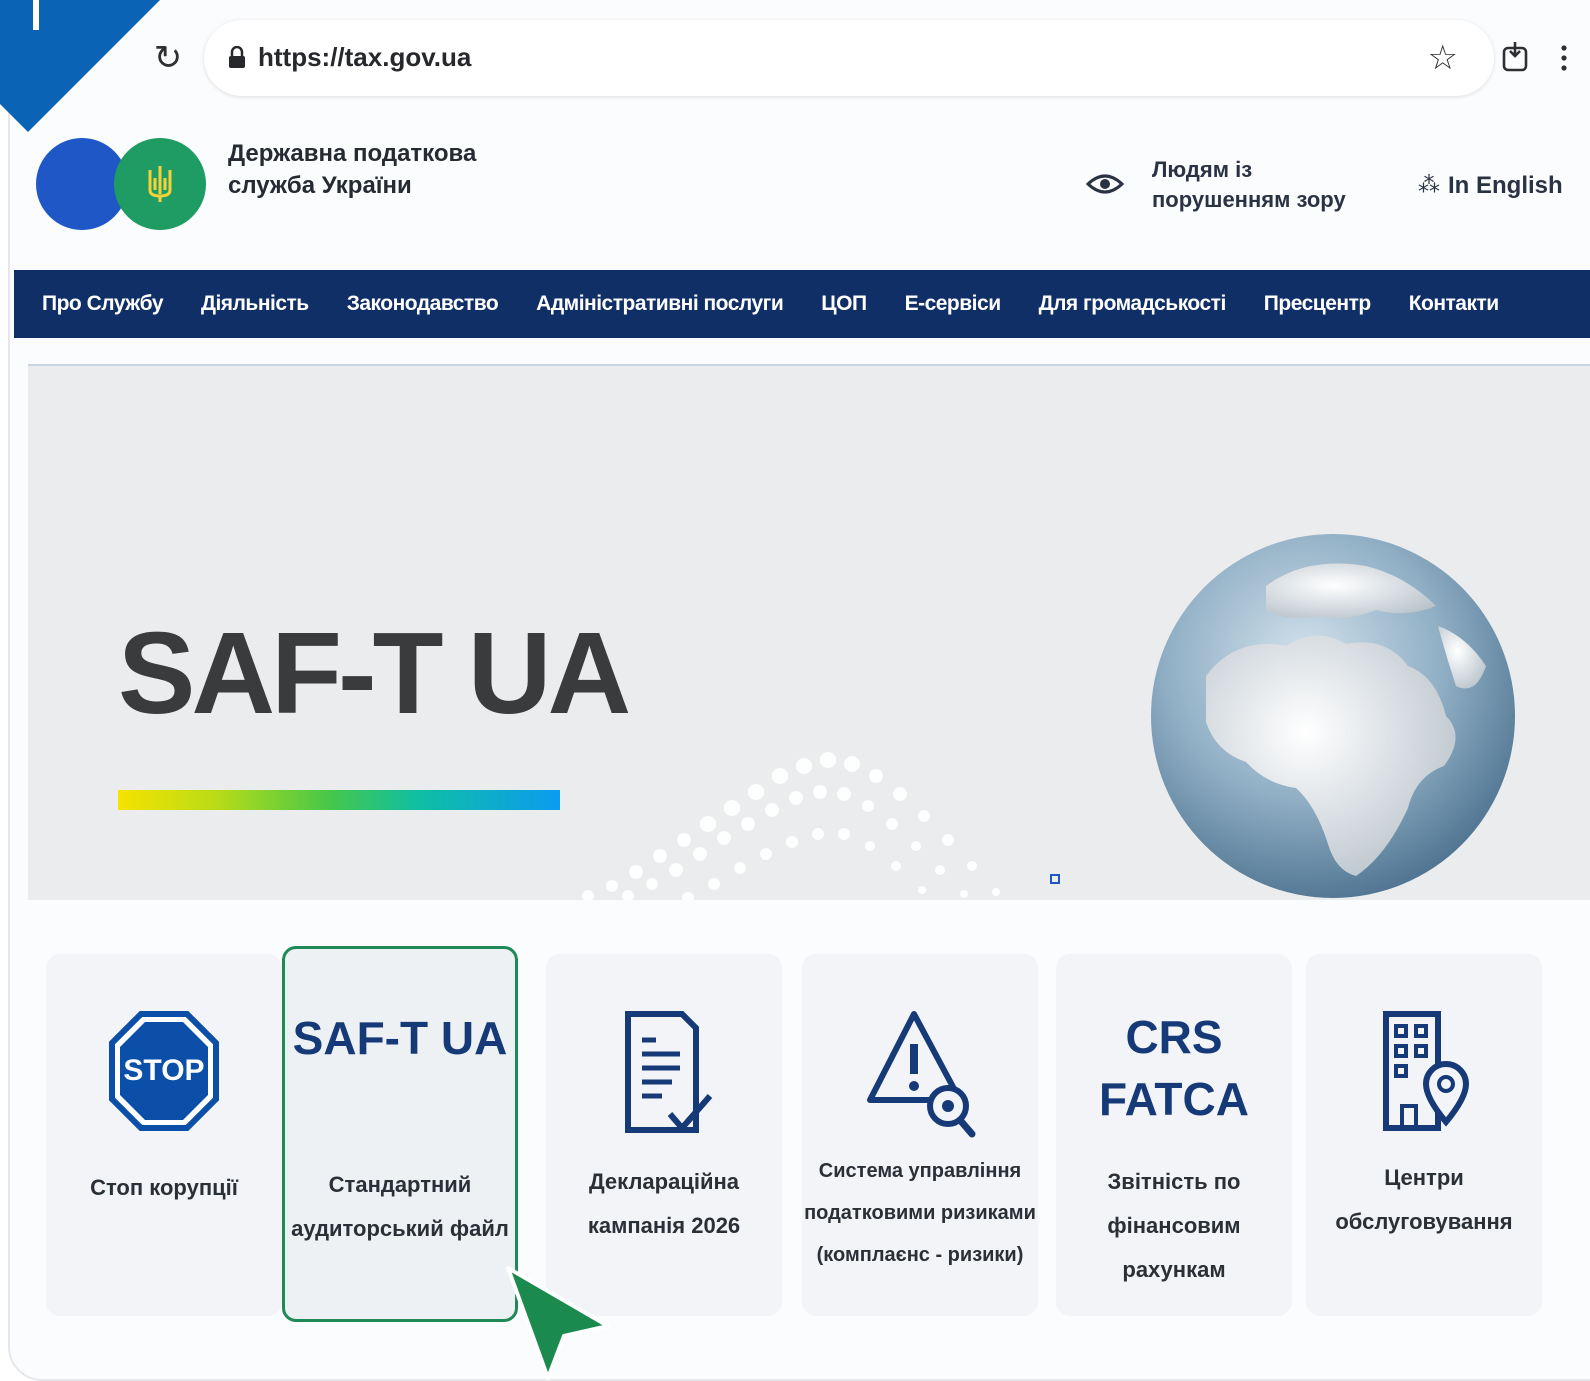  I want to click on card-title-crs-fatca: CRS FATCA, so click(1174, 1068).